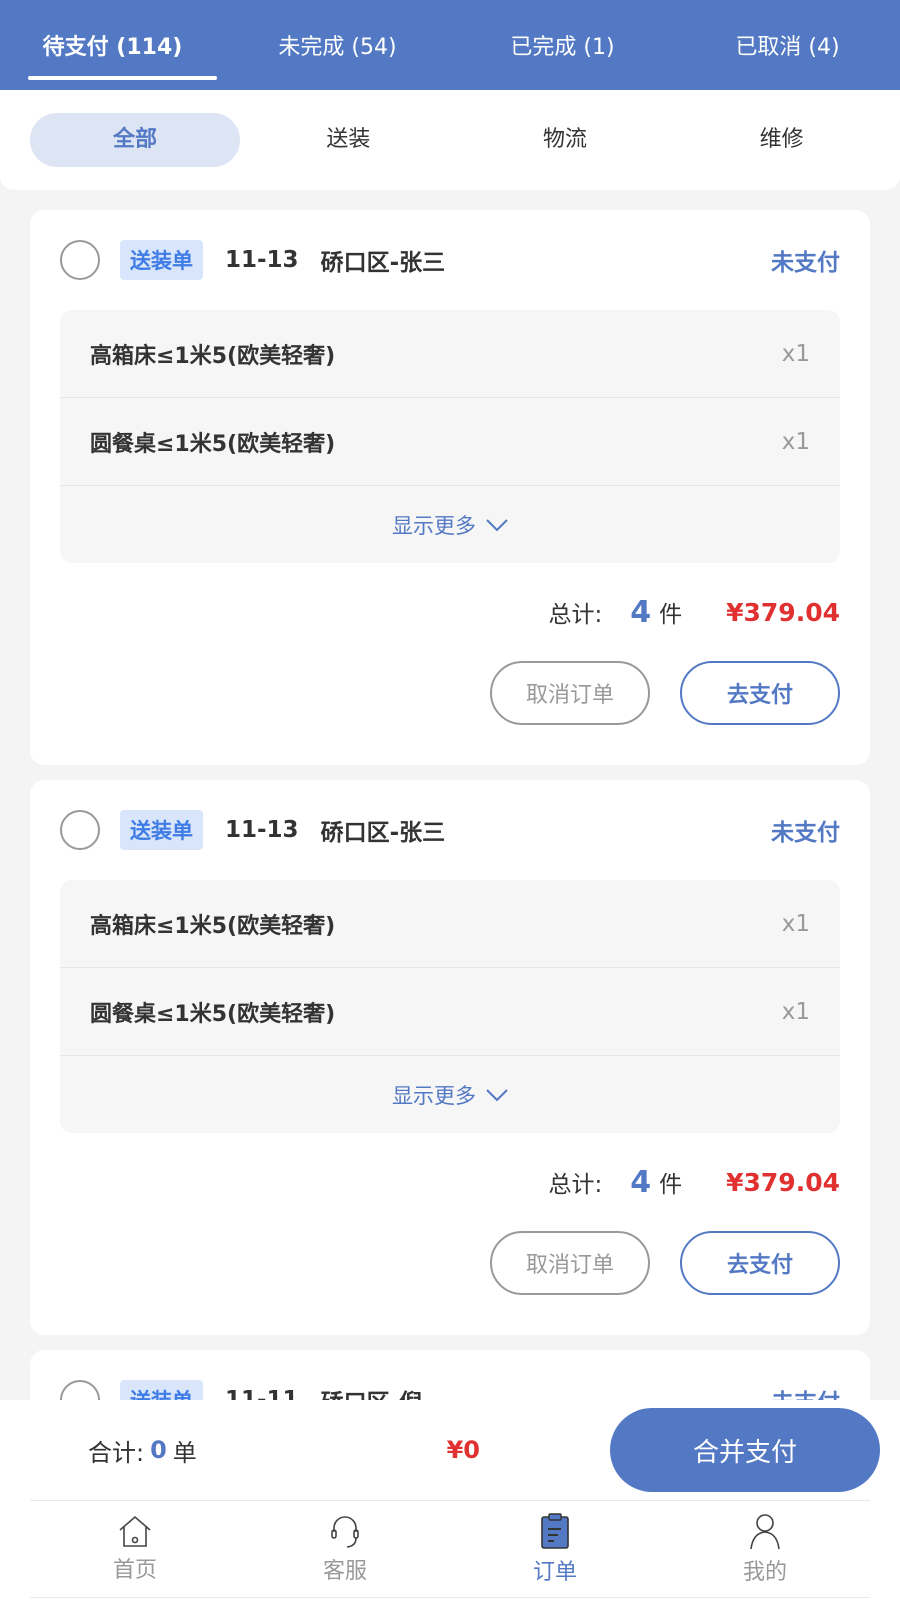 This screenshot has height=1600, width=900. What do you see at coordinates (134, 1570) in the screenshot?
I see `nav-label: 首页` at bounding box center [134, 1570].